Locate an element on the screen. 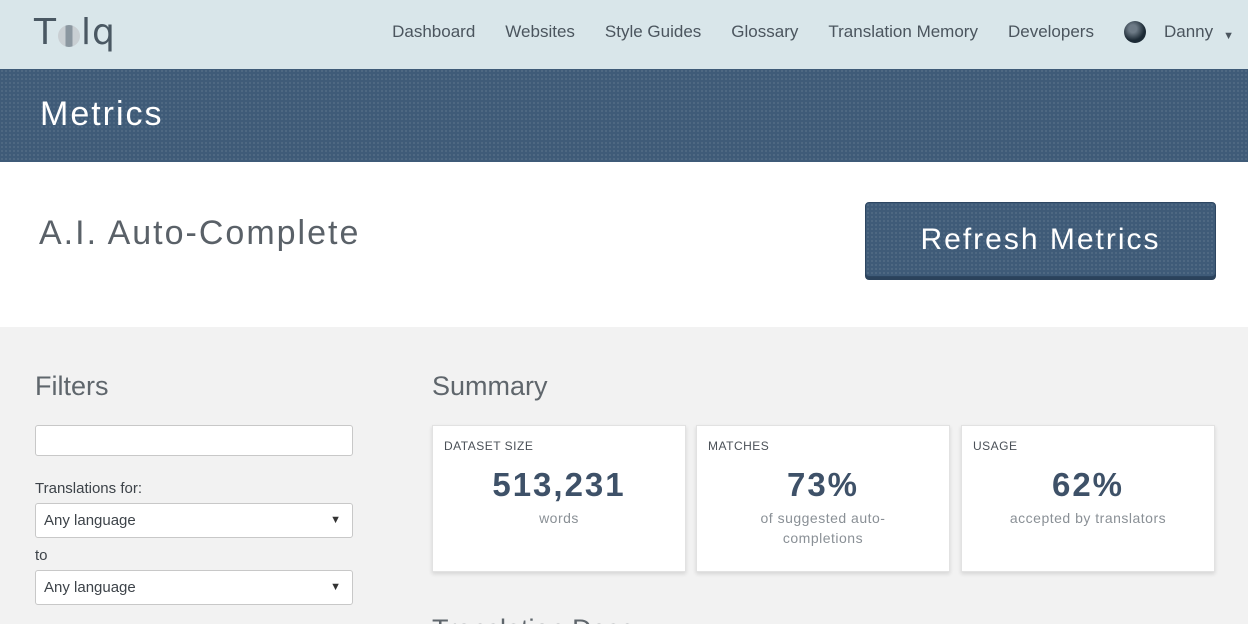  section-title: A.I. Auto-Complete is located at coordinates (200, 233).